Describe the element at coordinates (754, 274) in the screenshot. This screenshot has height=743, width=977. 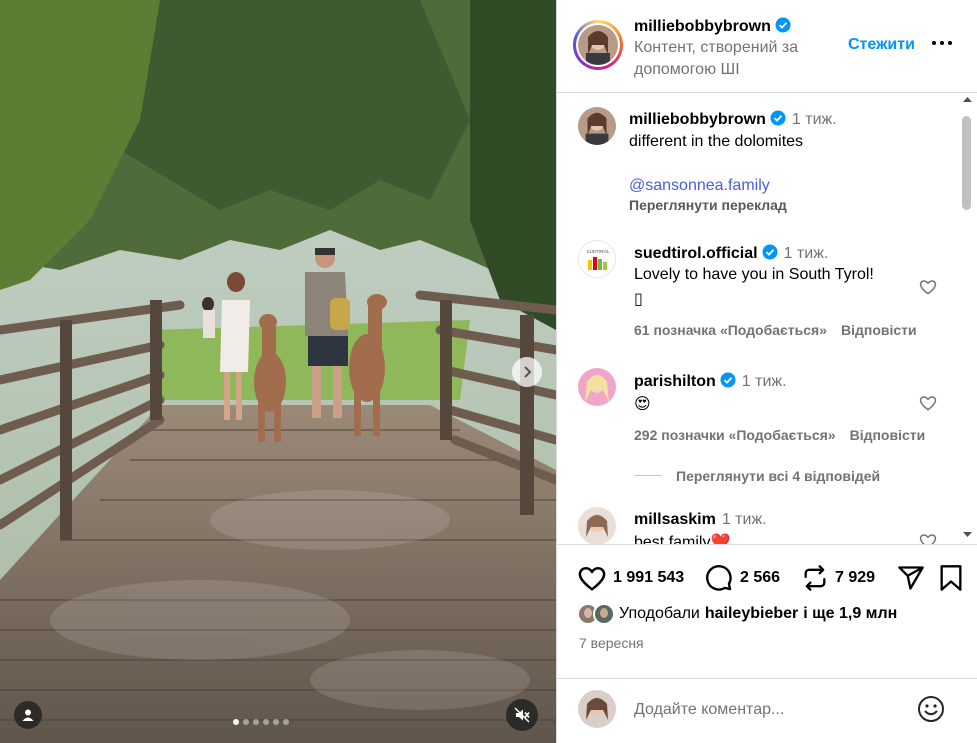
I see `comment-text: Lovely to have you in South Tyrol!` at that location.